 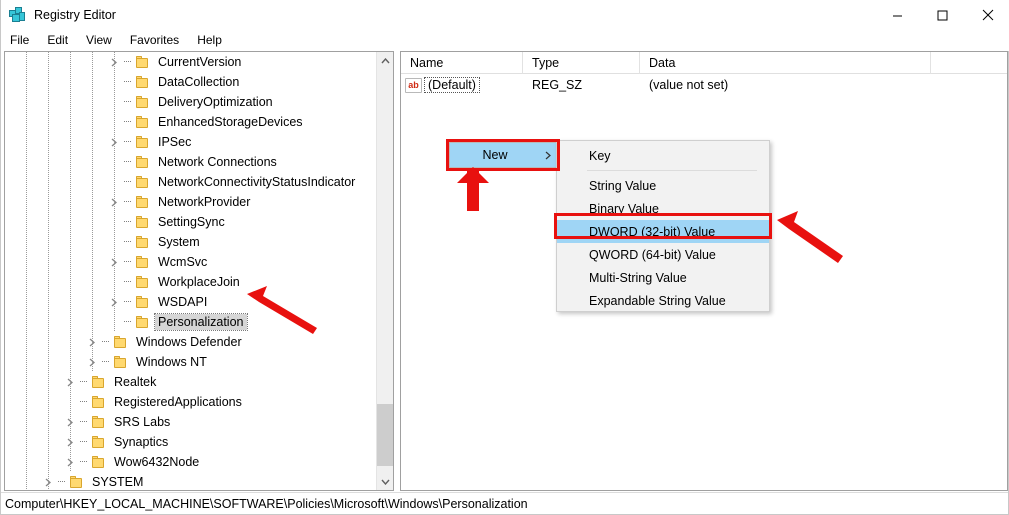 What do you see at coordinates (785, 63) in the screenshot?
I see `column-header-data: Data` at bounding box center [785, 63].